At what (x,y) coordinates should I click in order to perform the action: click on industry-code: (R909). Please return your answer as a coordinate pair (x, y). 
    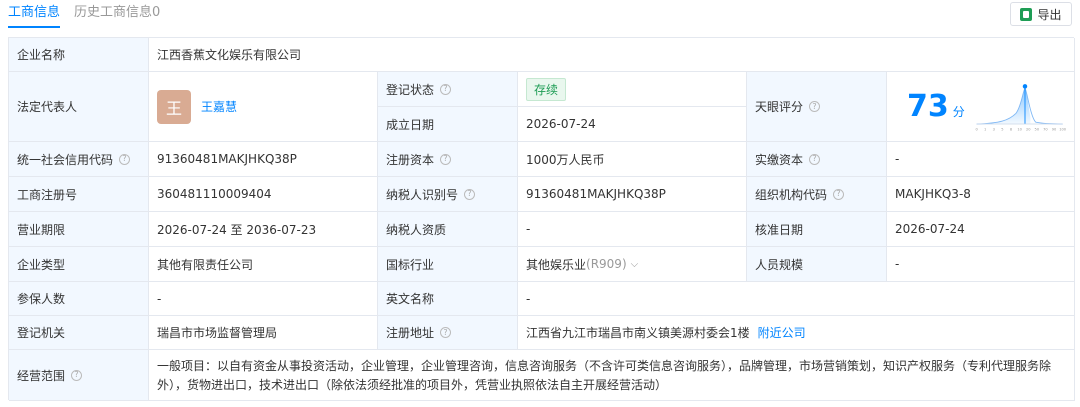
    Looking at the image, I should click on (606, 264).